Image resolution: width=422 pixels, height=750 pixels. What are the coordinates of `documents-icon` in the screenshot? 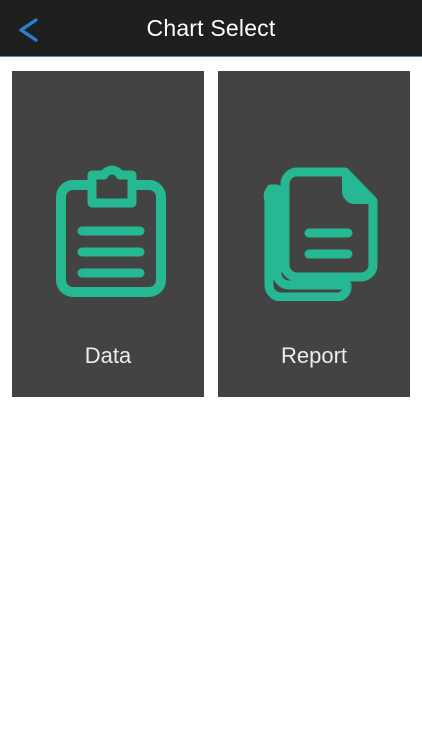 It's located at (314, 236).